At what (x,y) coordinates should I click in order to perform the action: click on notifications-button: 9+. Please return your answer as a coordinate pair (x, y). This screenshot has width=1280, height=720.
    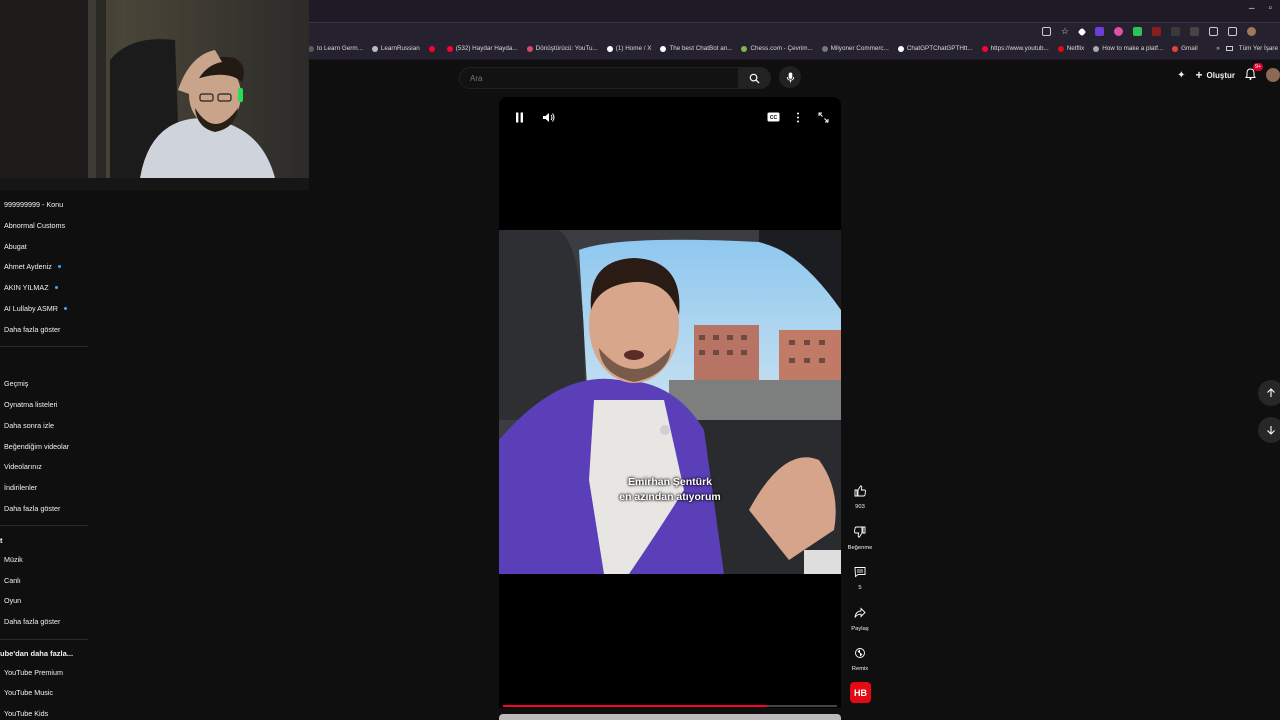
    Looking at the image, I should click on (1254, 72).